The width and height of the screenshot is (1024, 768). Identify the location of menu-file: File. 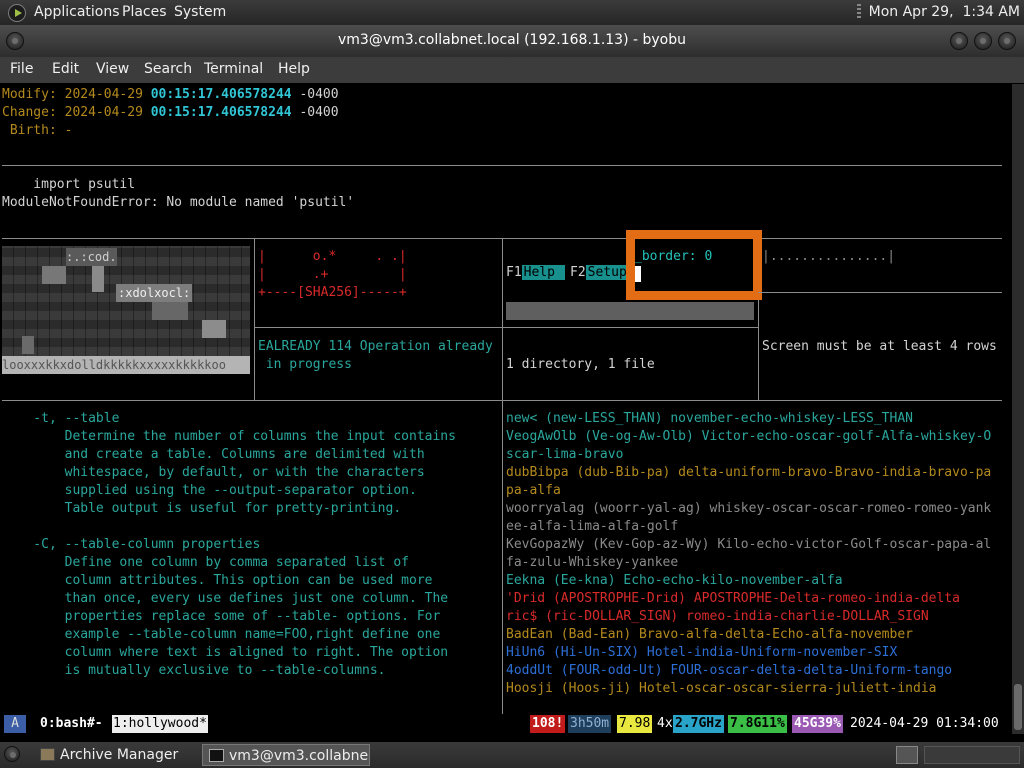
(21, 69).